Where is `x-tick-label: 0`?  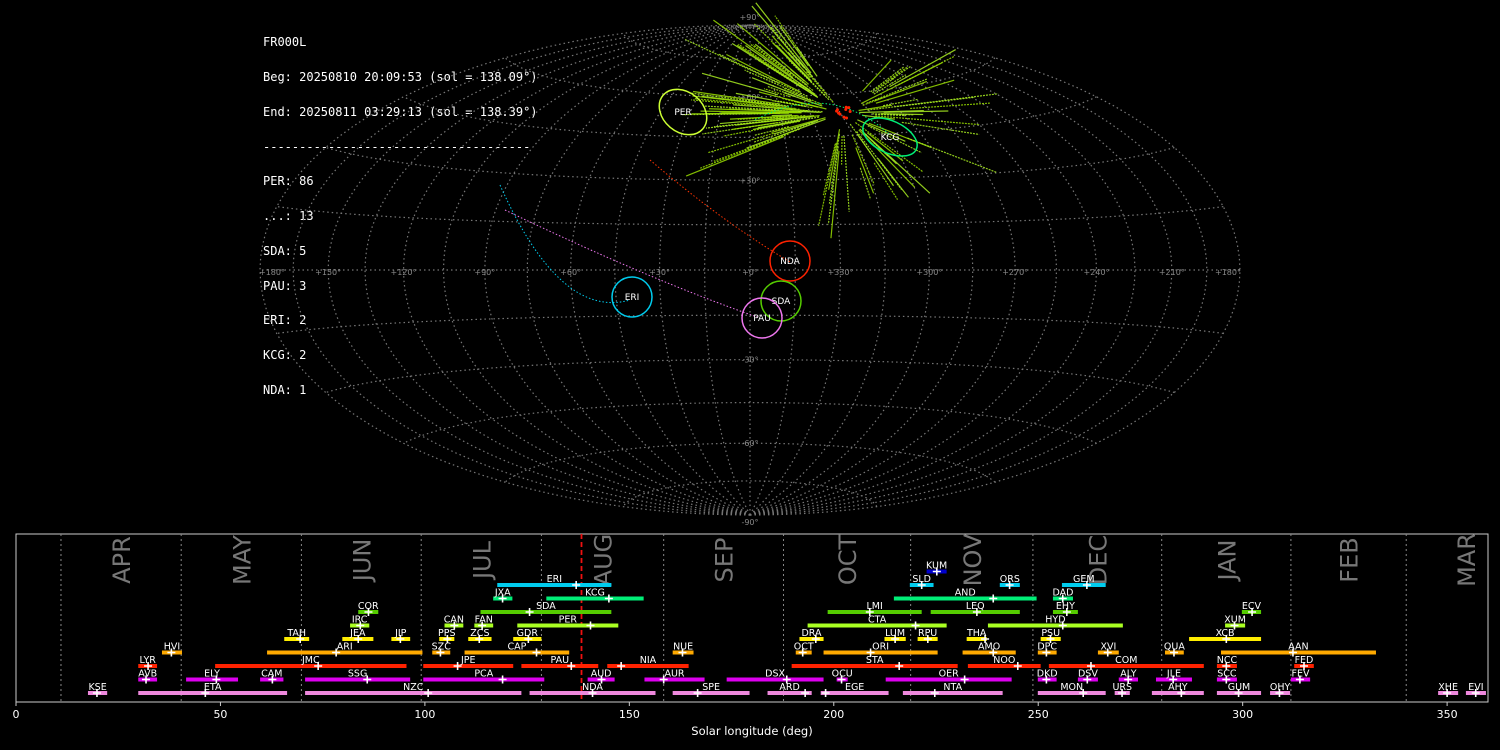 x-tick-label: 0 is located at coordinates (16, 714).